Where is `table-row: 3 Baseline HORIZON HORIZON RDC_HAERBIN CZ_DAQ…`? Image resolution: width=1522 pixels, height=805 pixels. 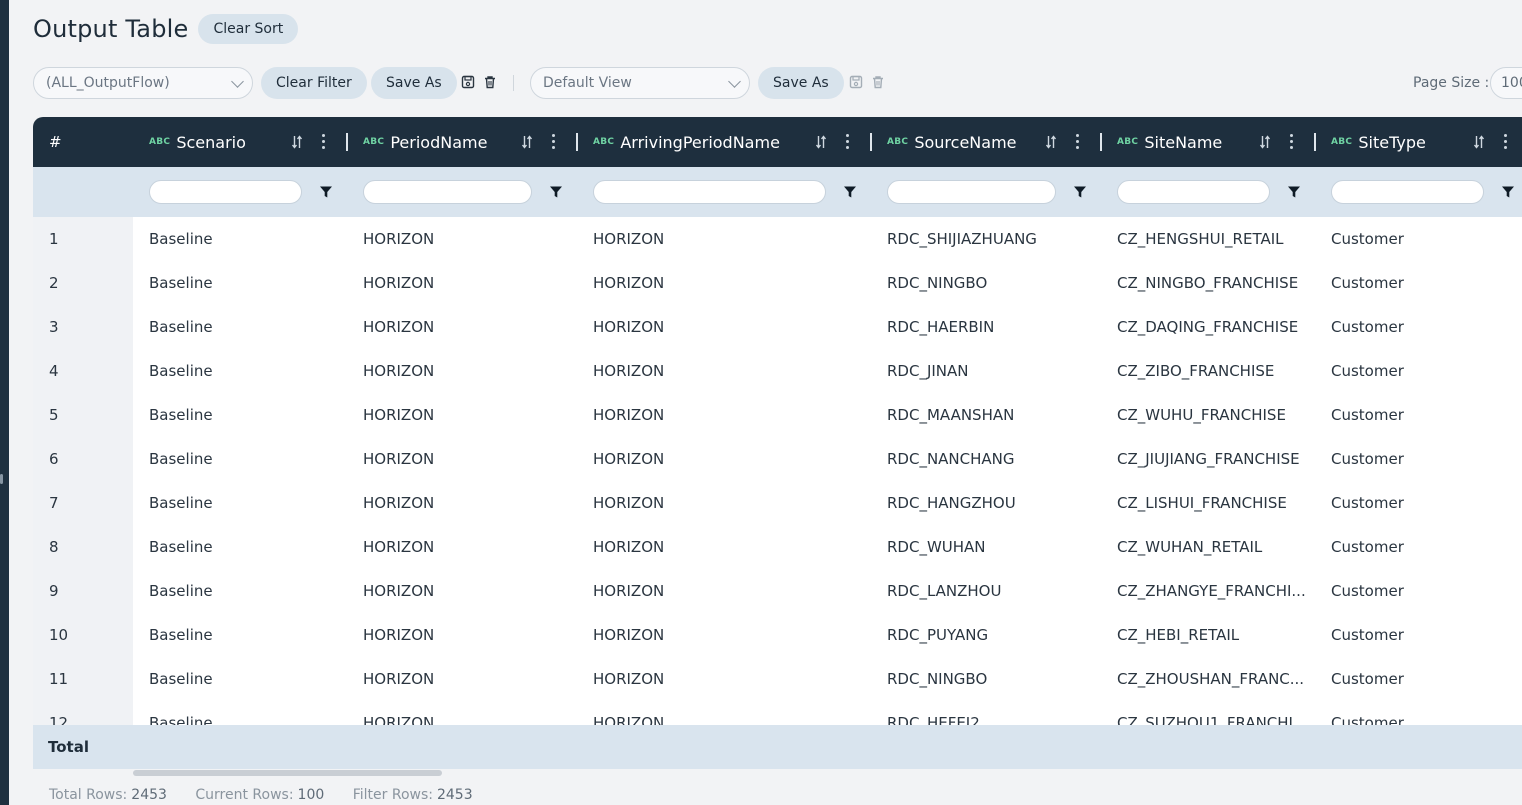 table-row: 3 Baseline HORIZON HORIZON RDC_HAERBIN CZ_DAQ… is located at coordinates (777, 327).